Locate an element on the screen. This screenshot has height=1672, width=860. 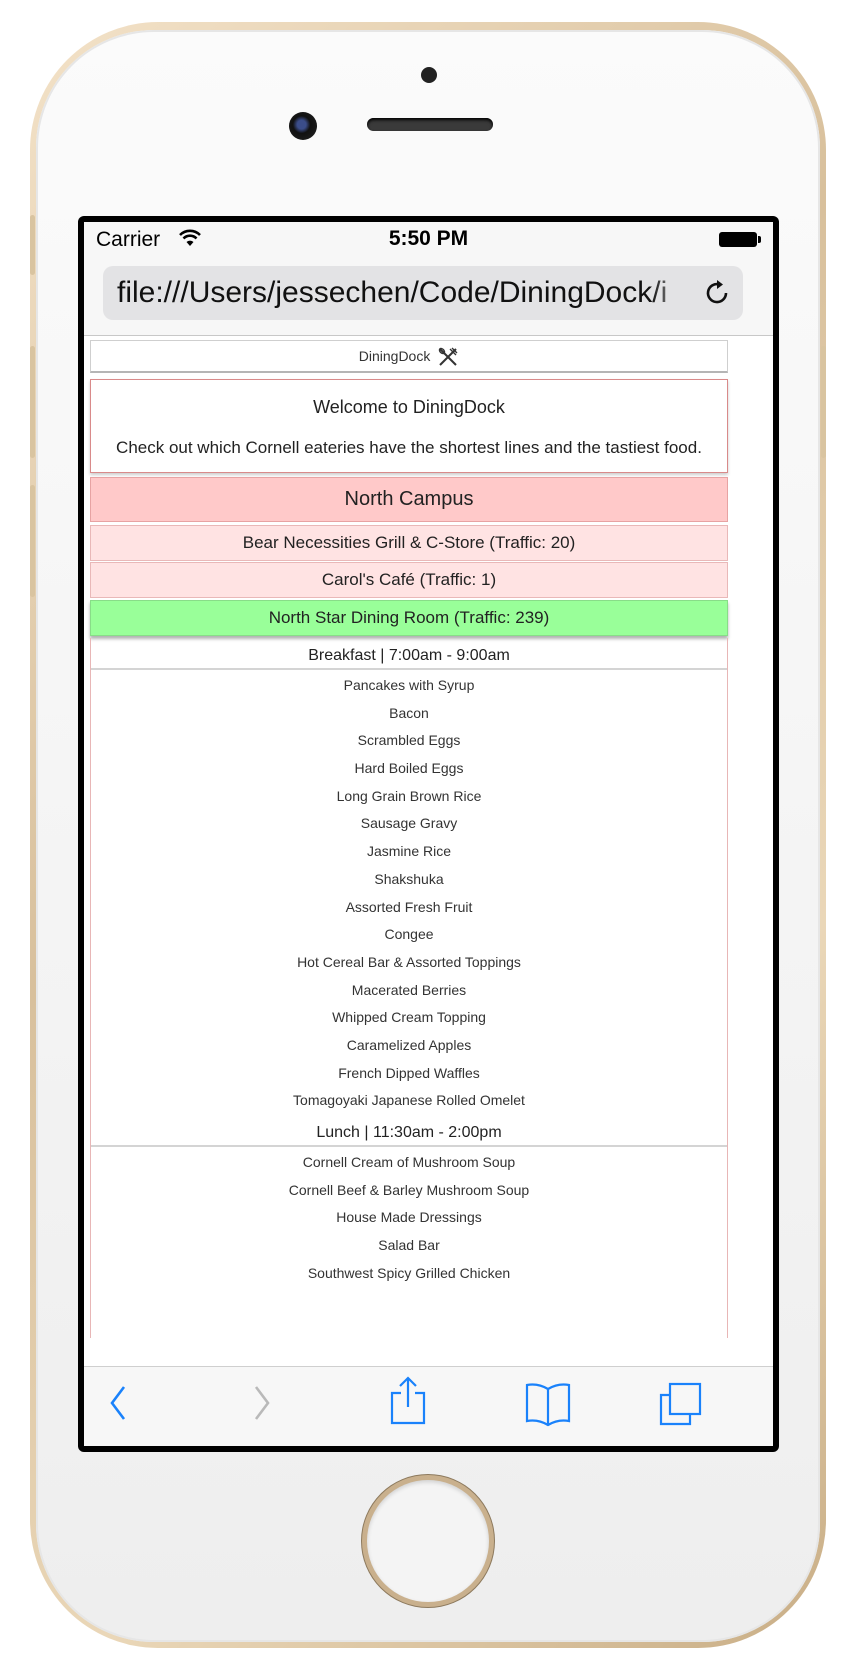
eatery-north-star: North Star Dining Room (Traffic: 239) is located at coordinates (409, 618).